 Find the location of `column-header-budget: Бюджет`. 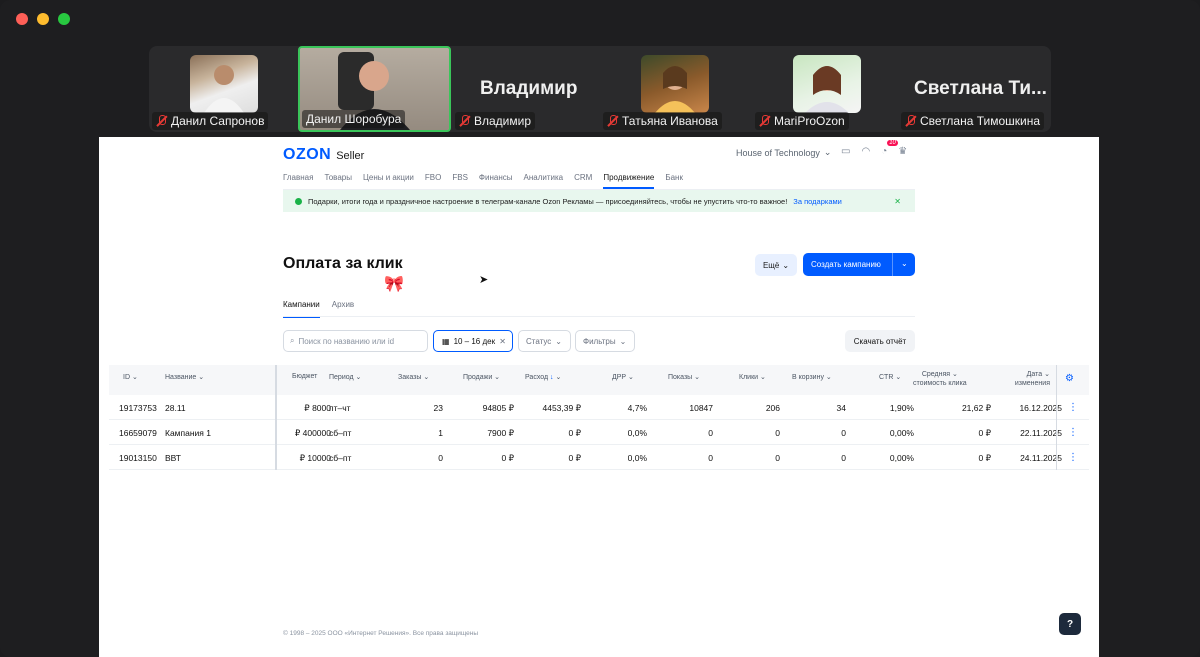

column-header-budget: Бюджет is located at coordinates (304, 376).